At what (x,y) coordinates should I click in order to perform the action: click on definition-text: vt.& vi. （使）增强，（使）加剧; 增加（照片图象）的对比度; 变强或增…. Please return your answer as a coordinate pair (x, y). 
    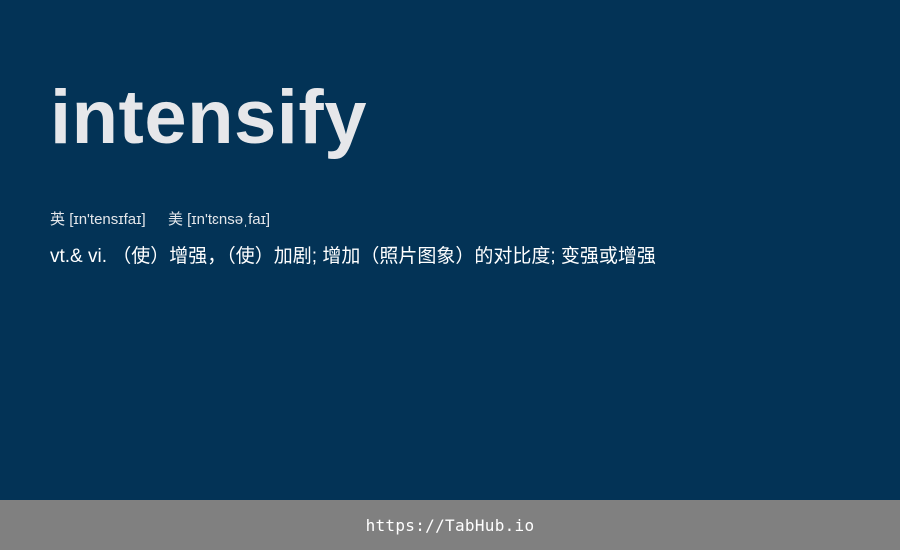
    Looking at the image, I should click on (353, 256).